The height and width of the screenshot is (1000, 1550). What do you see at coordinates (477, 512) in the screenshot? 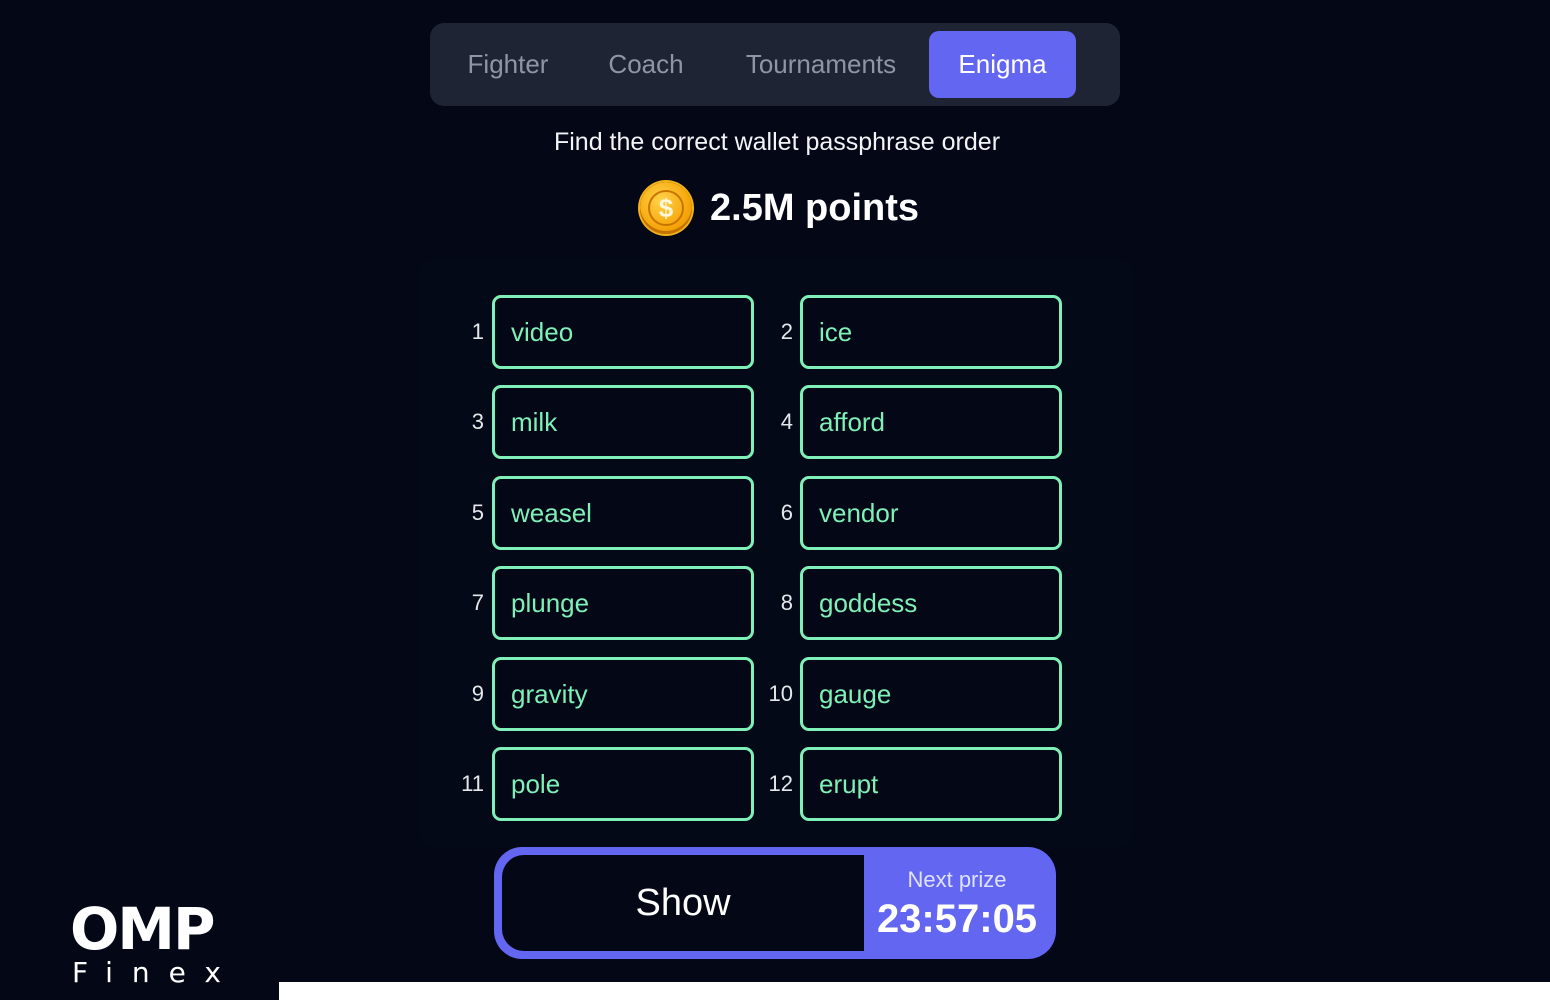
I see `word-number: 5` at bounding box center [477, 512].